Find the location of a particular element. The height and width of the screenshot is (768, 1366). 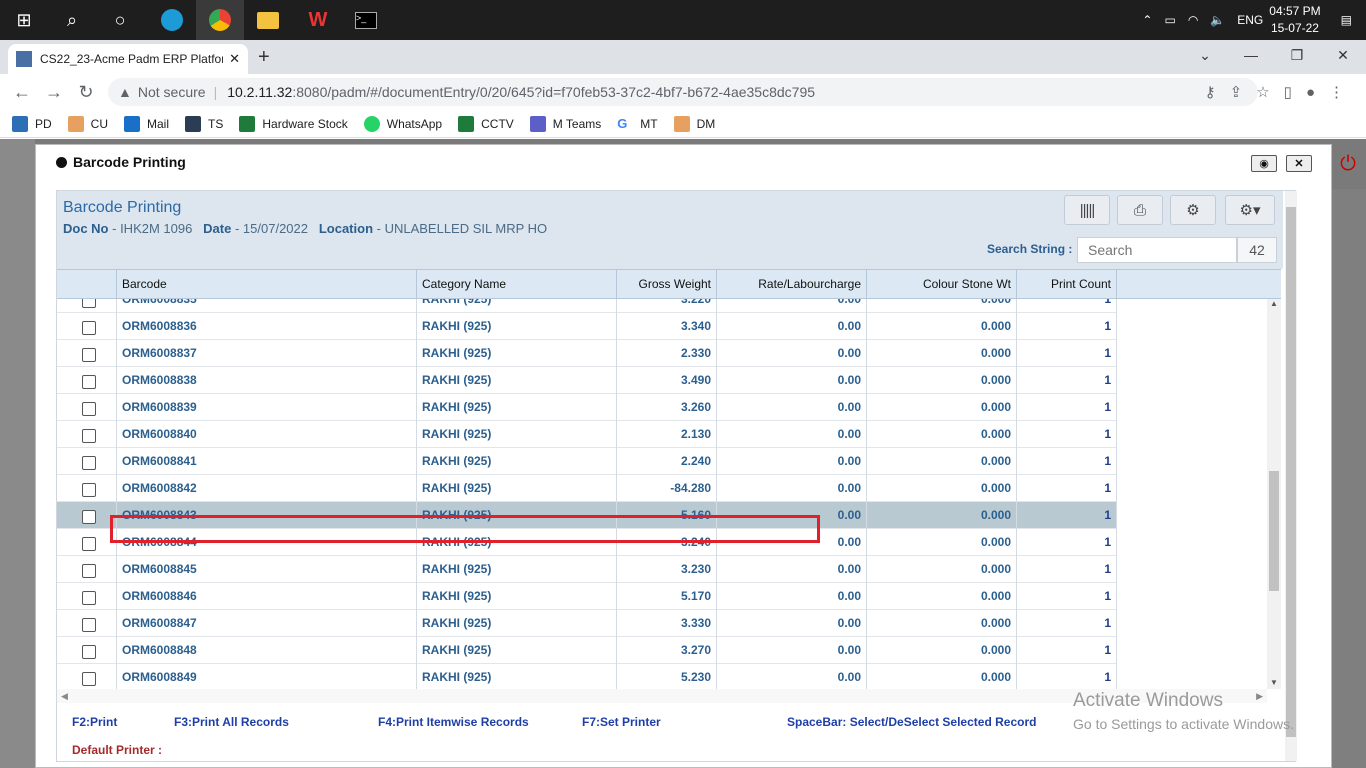

header-print-count: Print Count is located at coordinates (1067, 284).